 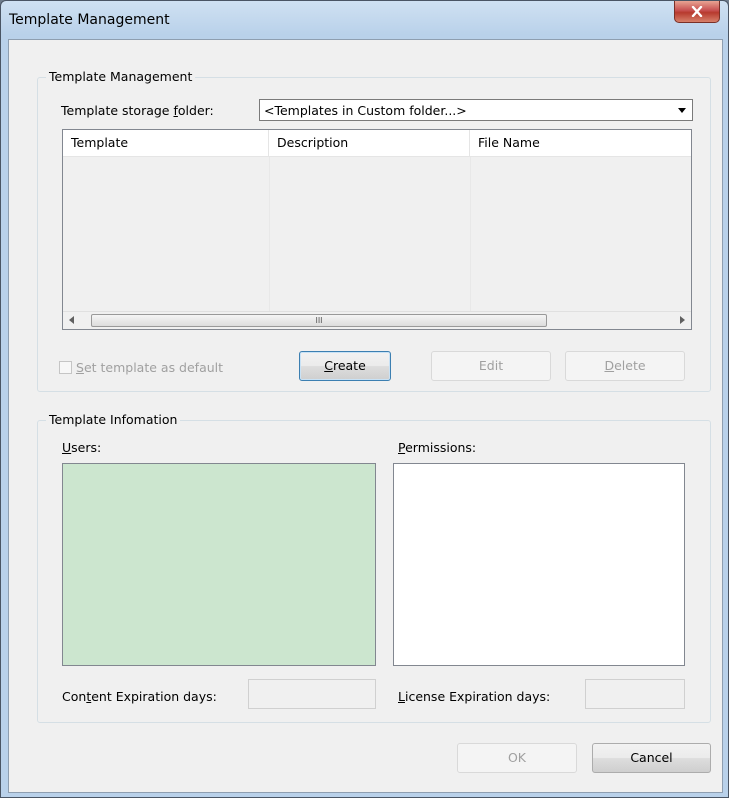 What do you see at coordinates (682, 110) in the screenshot?
I see `chevron-down-icon` at bounding box center [682, 110].